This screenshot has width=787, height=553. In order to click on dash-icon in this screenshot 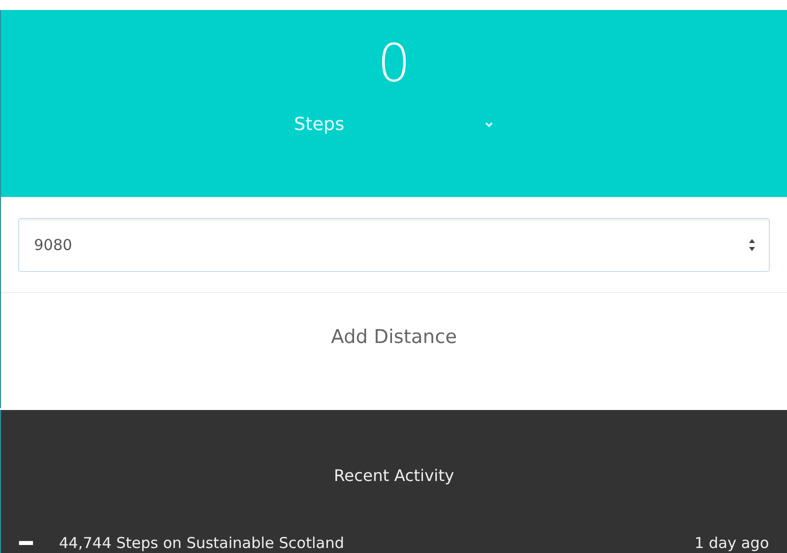, I will do `click(26, 543)`.